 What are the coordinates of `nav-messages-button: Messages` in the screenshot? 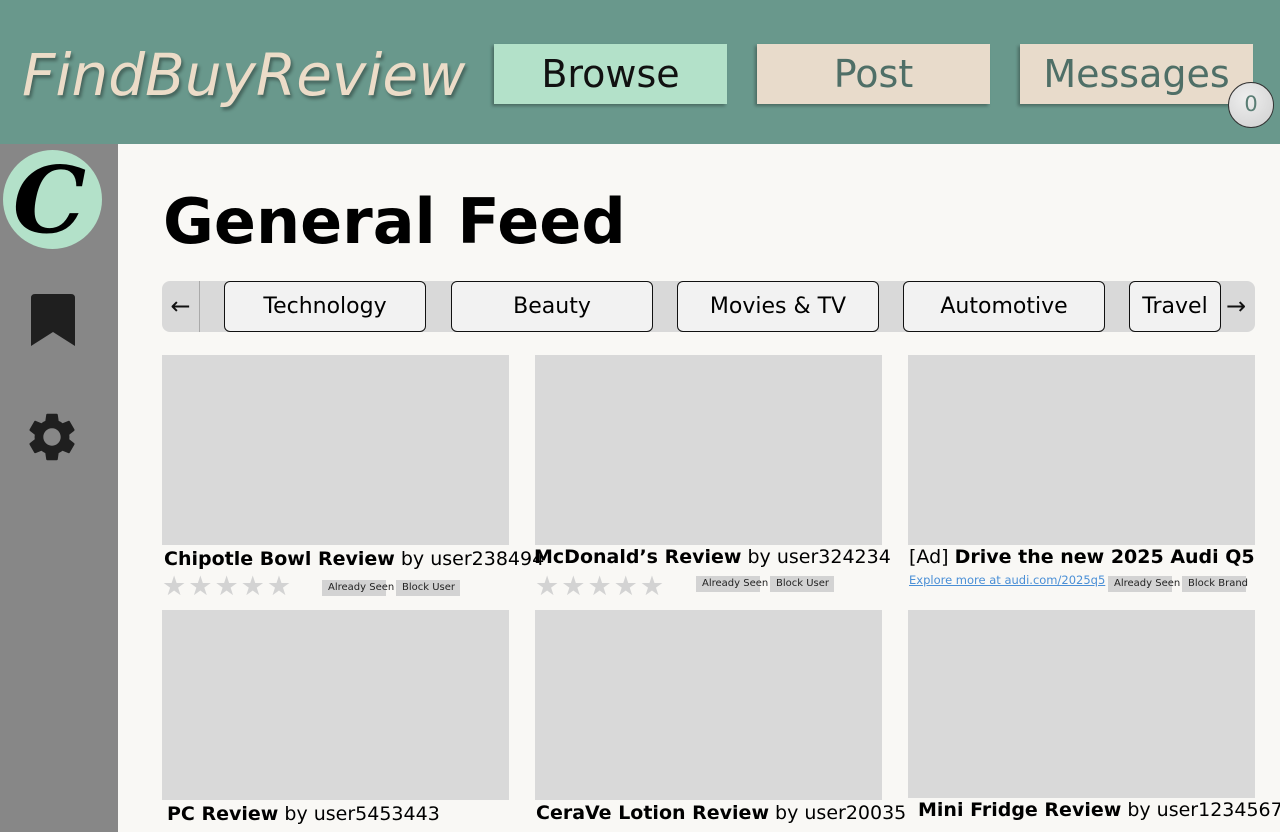 It's located at (1136, 74).